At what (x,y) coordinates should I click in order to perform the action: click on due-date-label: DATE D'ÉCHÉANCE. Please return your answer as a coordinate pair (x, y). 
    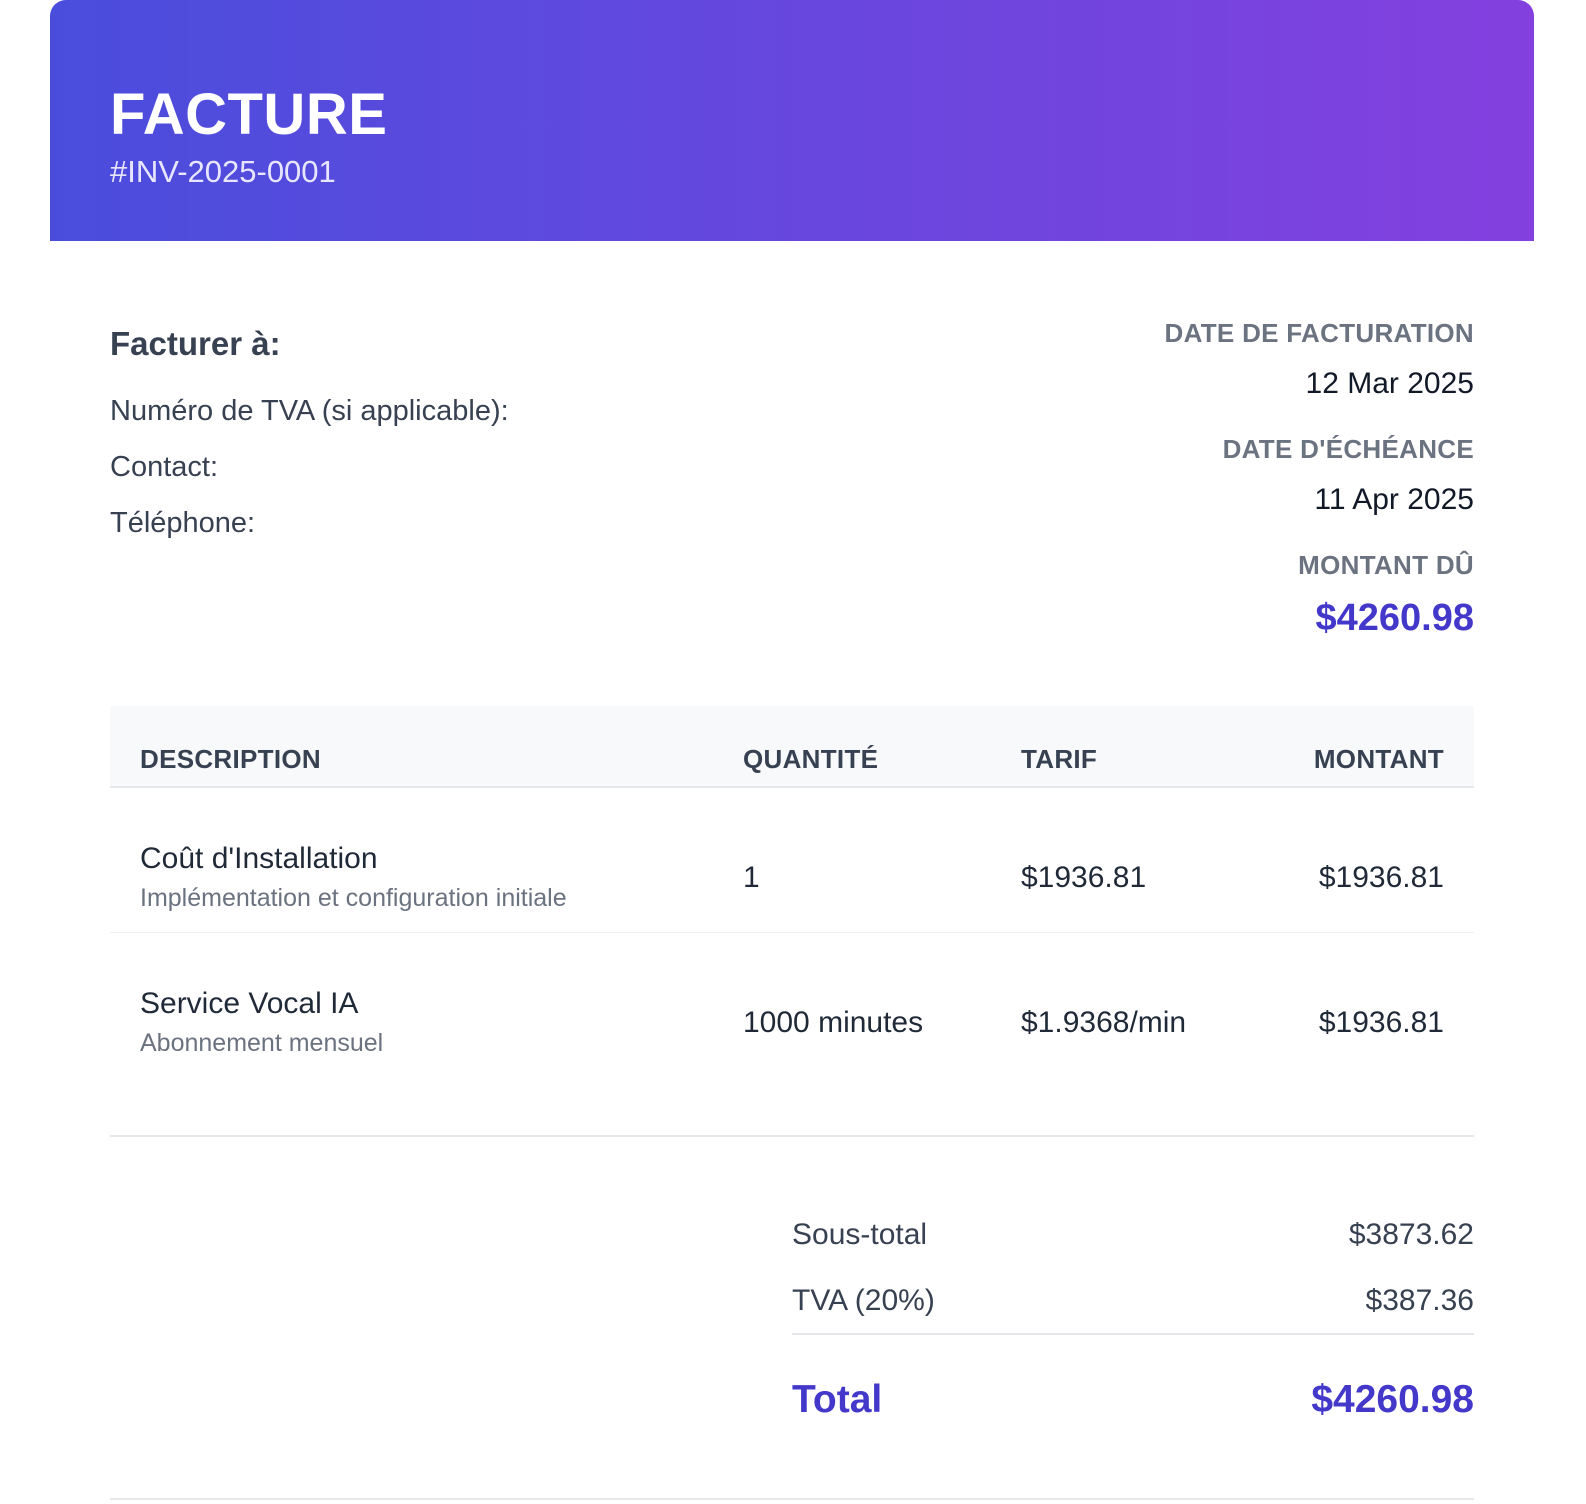
    Looking at the image, I should click on (1348, 449).